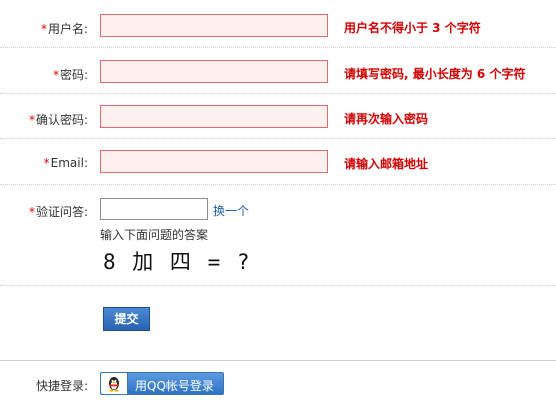  Describe the element at coordinates (214, 71) in the screenshot. I see `password-input` at that location.